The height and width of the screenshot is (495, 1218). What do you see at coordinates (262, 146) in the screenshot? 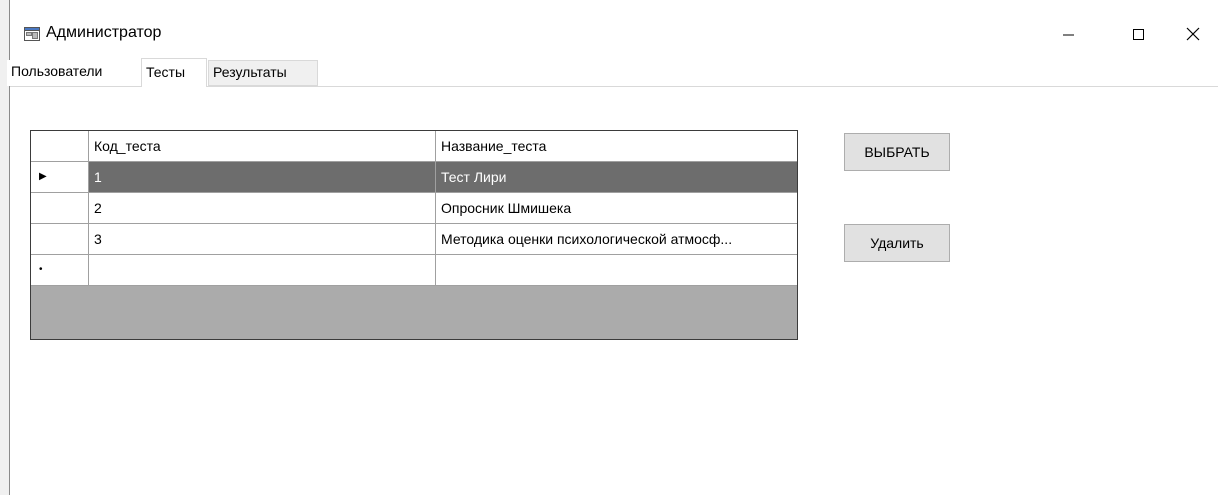
I see `column-header-code: Код_теста` at bounding box center [262, 146].